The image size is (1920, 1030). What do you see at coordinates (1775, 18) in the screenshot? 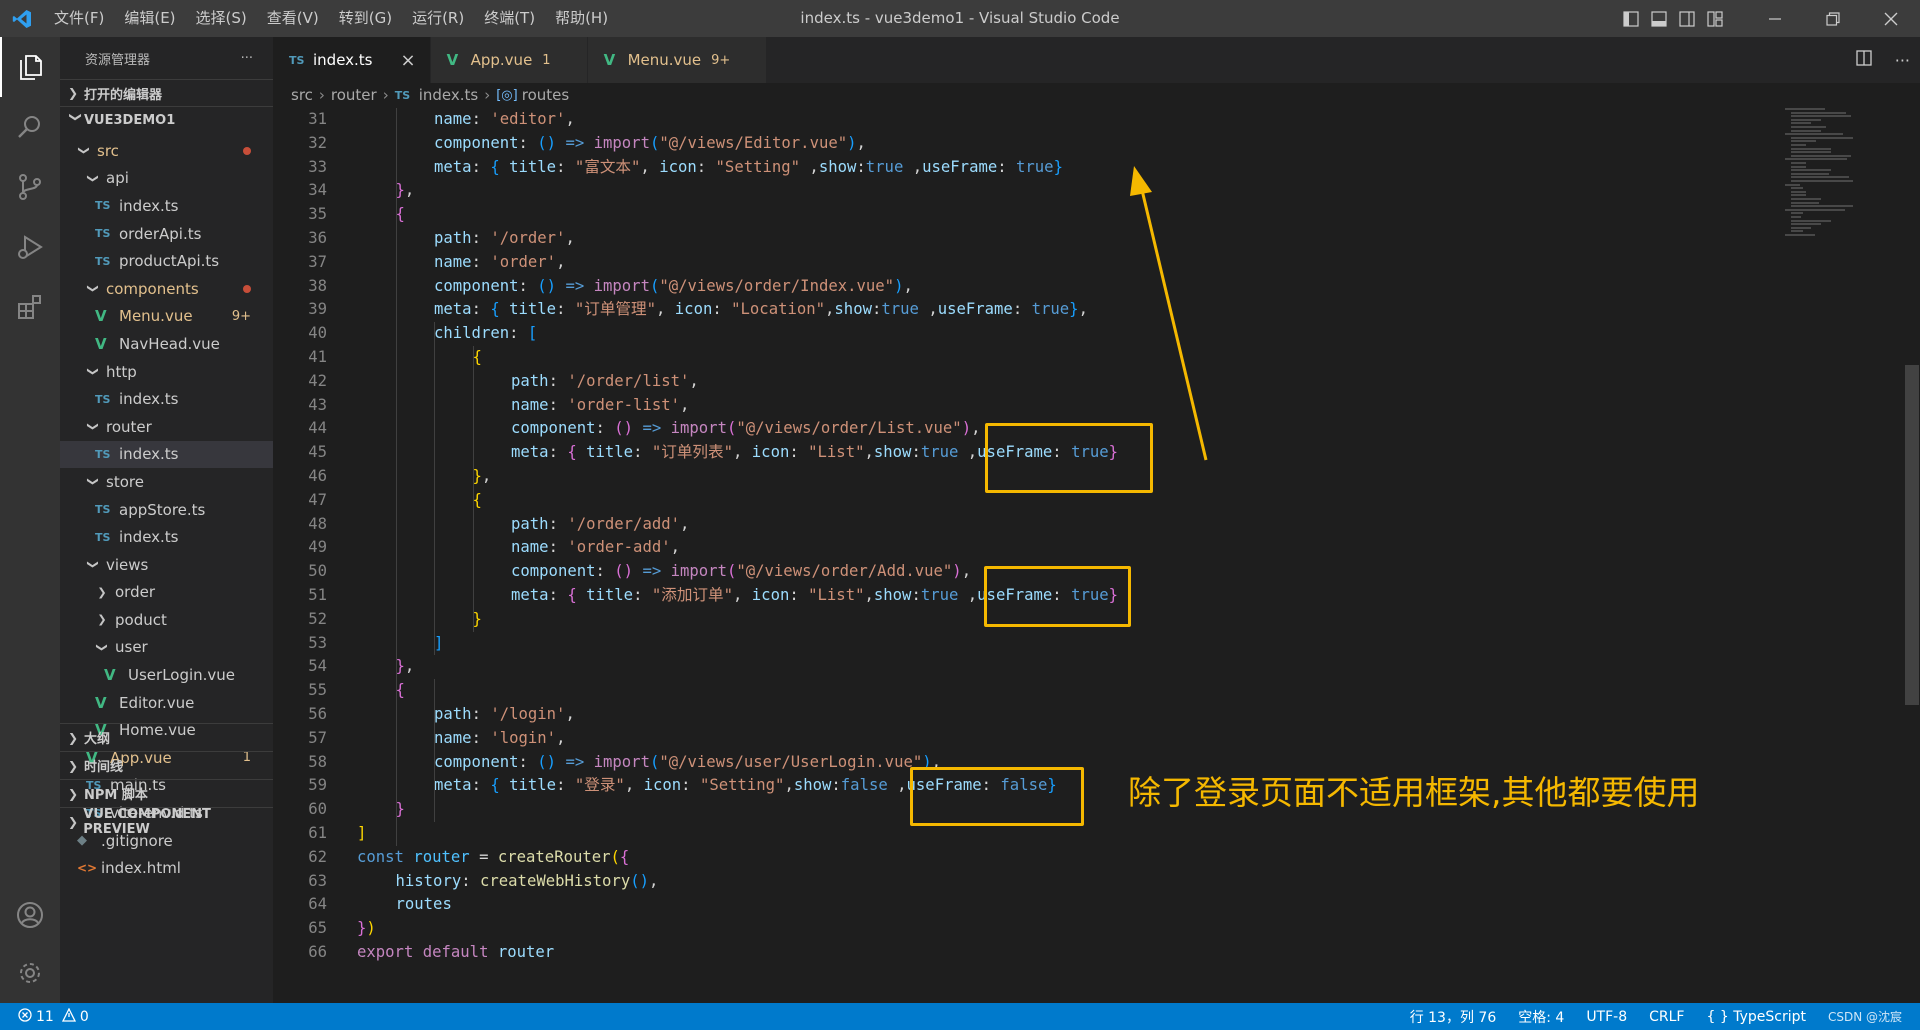
I see `minimize-icon` at bounding box center [1775, 18].